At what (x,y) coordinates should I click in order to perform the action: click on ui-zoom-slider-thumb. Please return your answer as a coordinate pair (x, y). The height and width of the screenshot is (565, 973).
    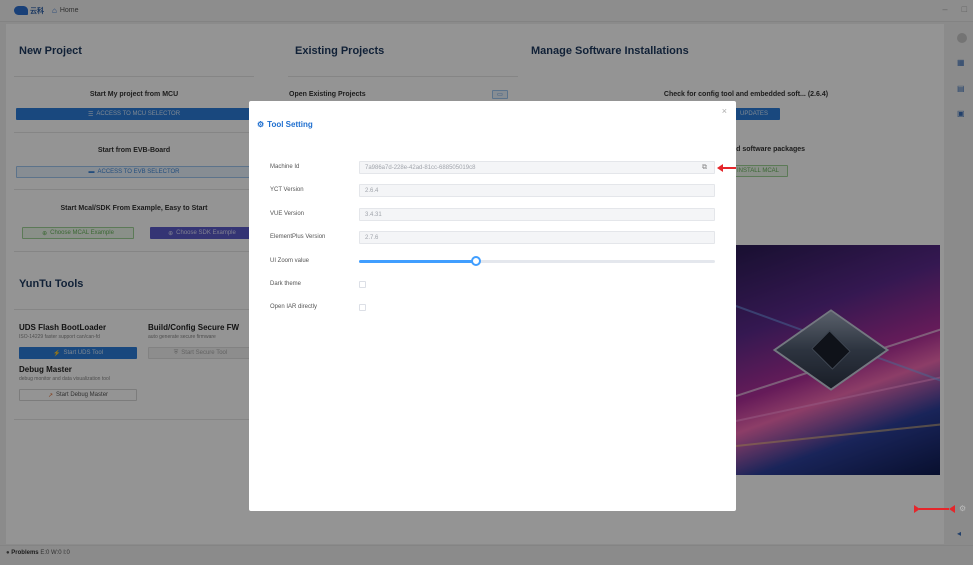
    Looking at the image, I should click on (476, 261).